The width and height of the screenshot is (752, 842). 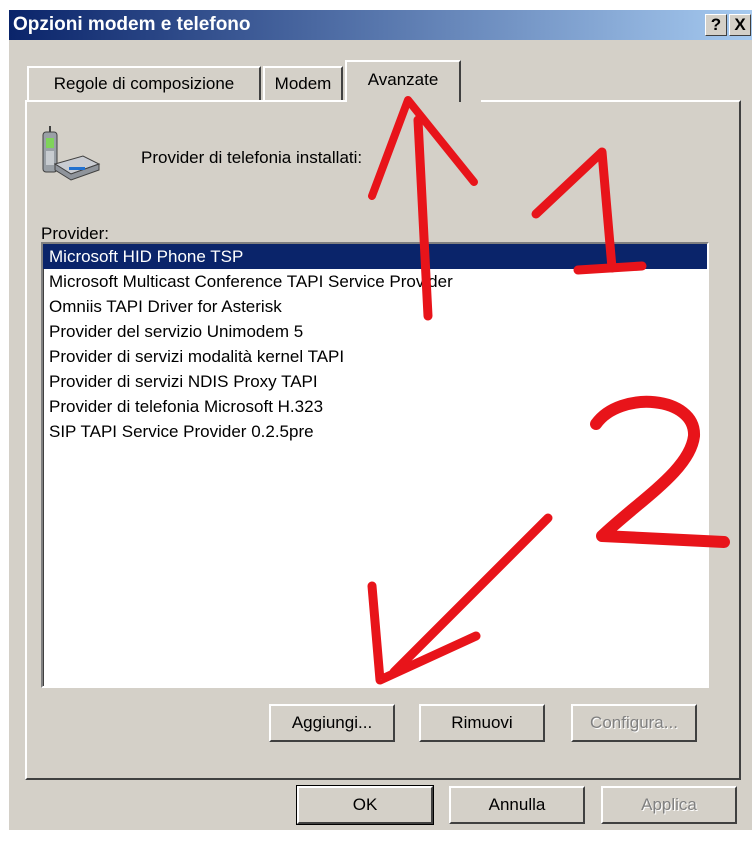 I want to click on list-item: Microsoft HID Phone TSP, so click(x=375, y=256).